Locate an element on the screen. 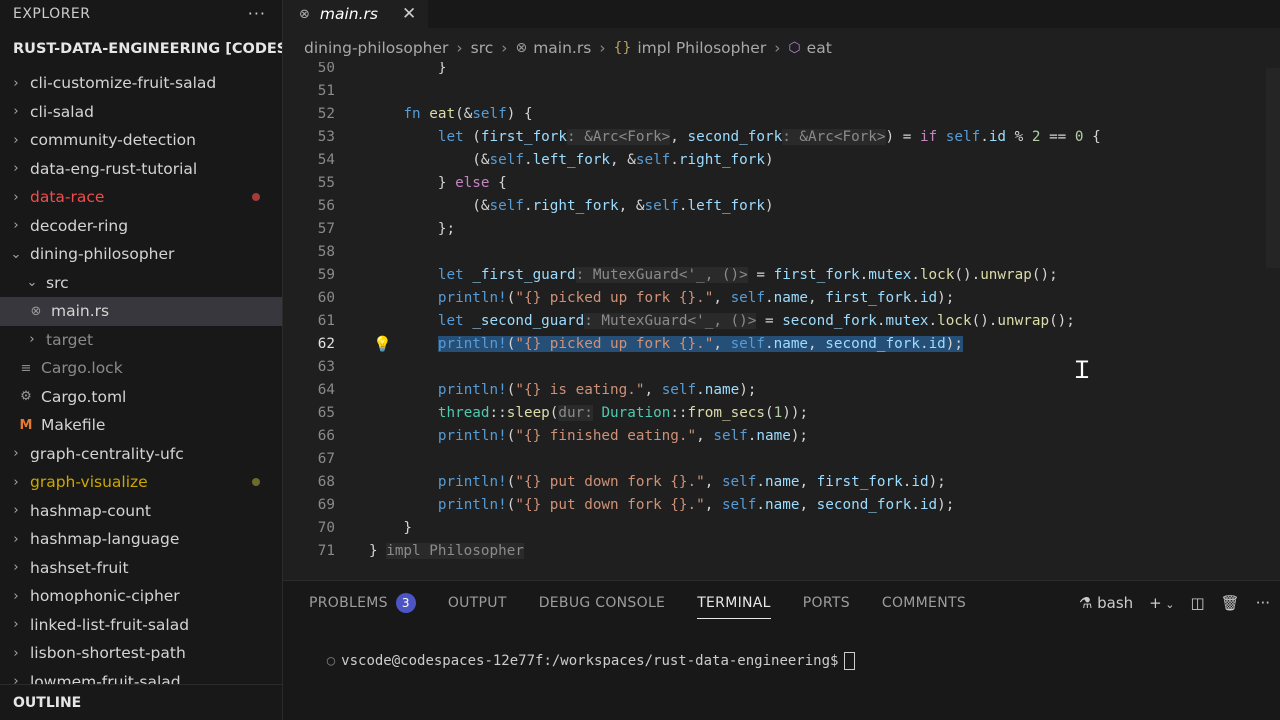 This screenshot has width=1280, height=720. tab-label: TERMINAL is located at coordinates (734, 603).